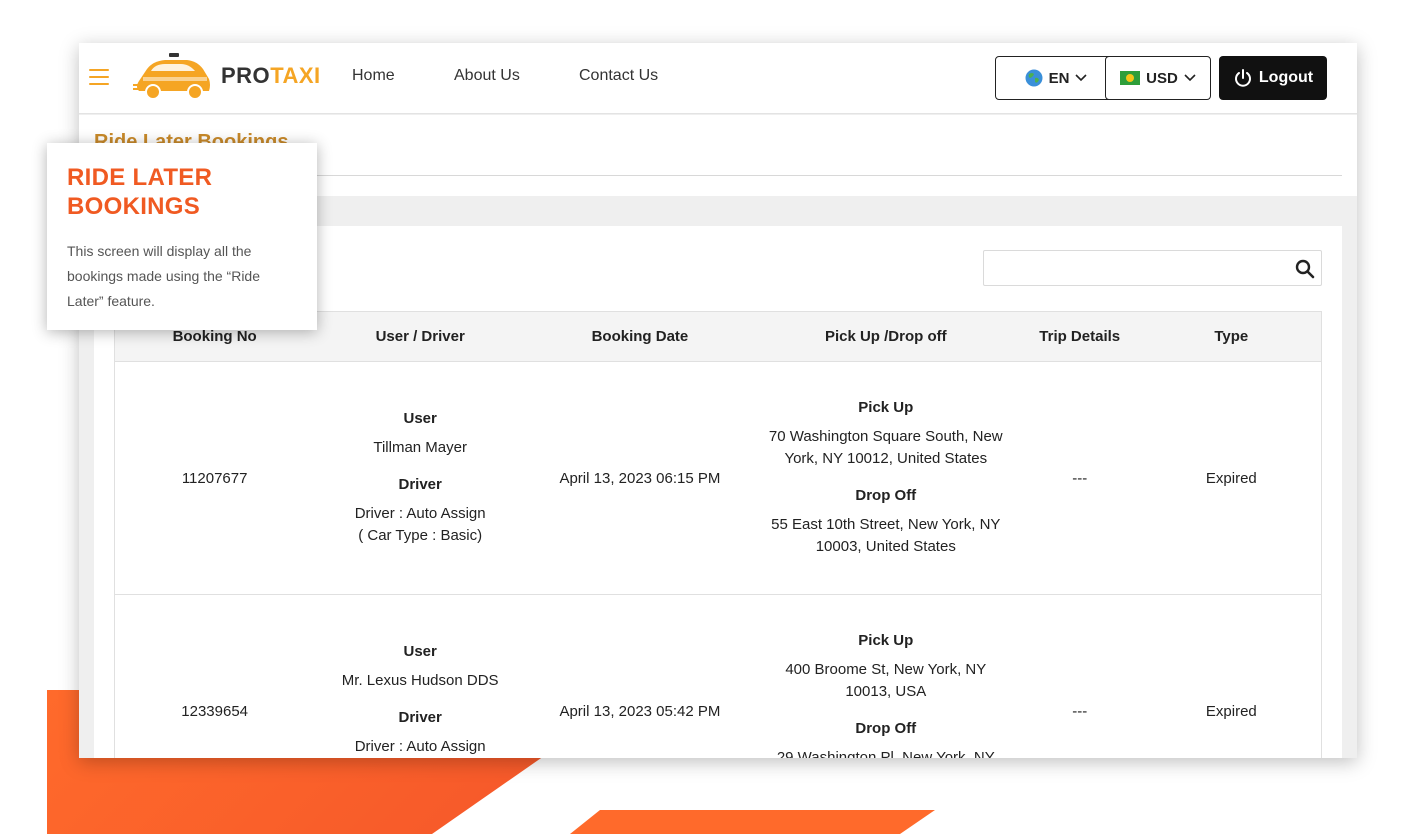 Image resolution: width=1409 pixels, height=834 pixels. What do you see at coordinates (214, 478) in the screenshot?
I see `booking-no-cell: 11207677` at bounding box center [214, 478].